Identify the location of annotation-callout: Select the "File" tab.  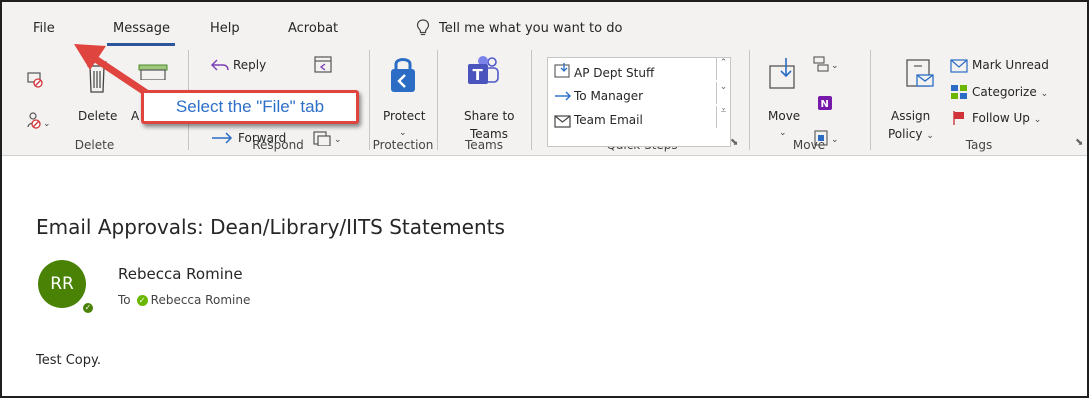
(250, 107).